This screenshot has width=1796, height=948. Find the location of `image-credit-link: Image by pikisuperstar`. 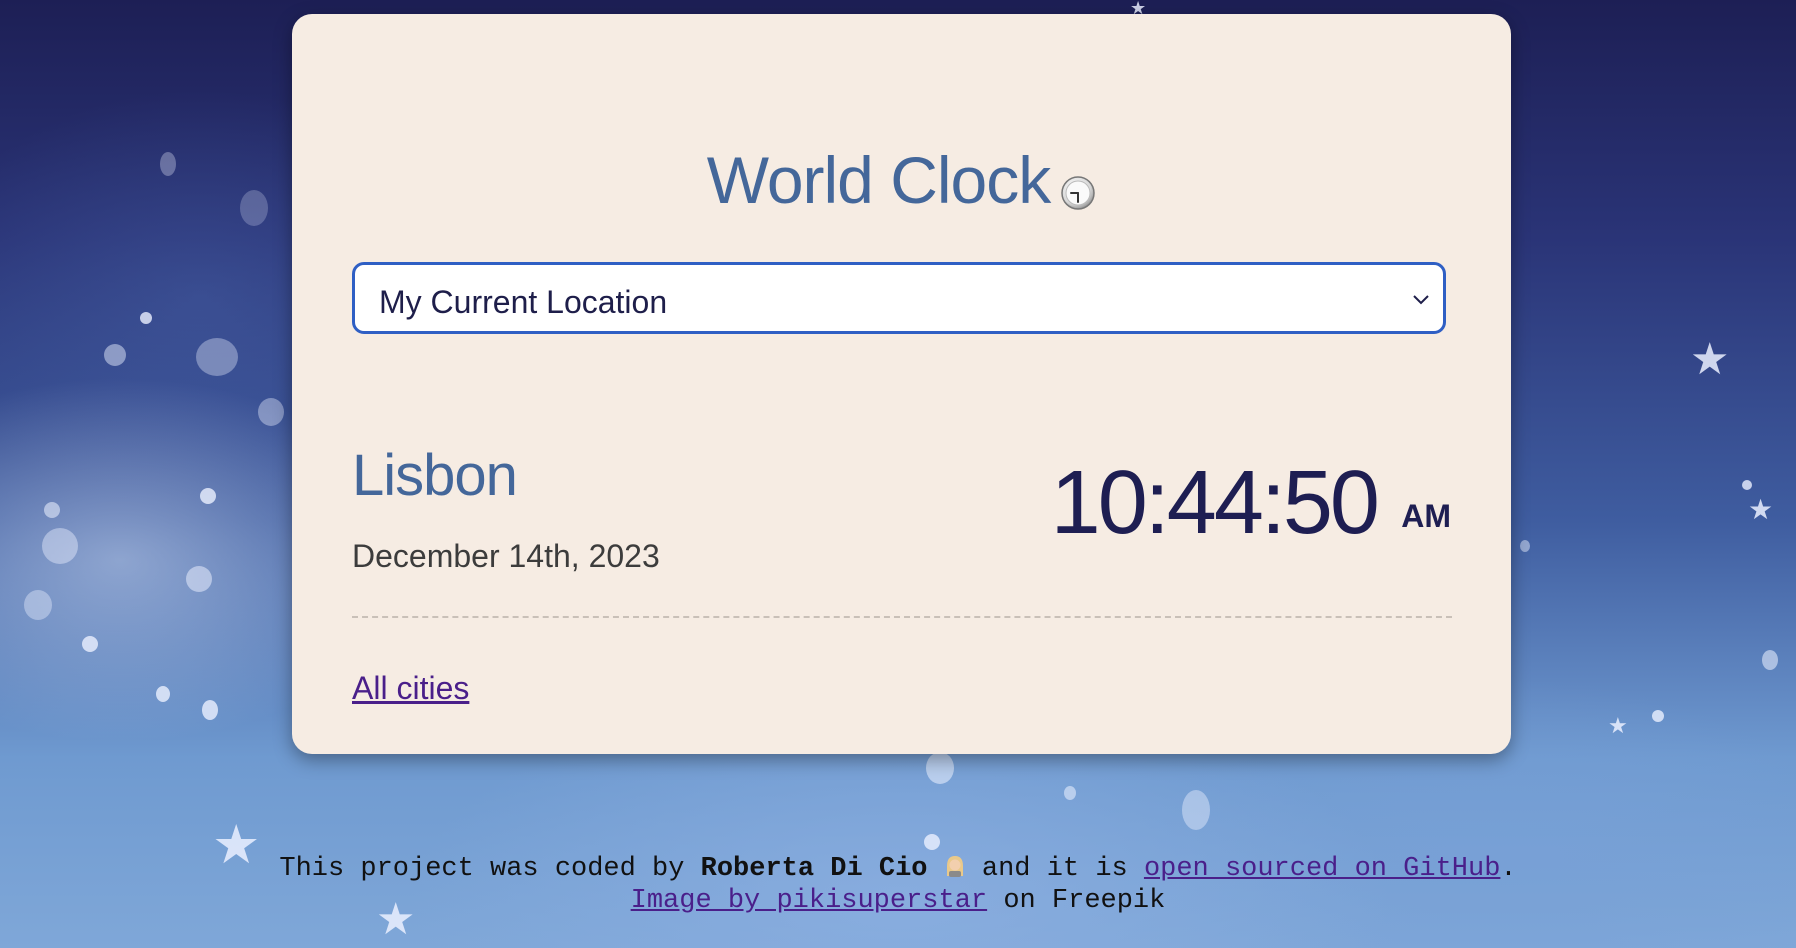

image-credit-link: Image by pikisuperstar is located at coordinates (809, 901).